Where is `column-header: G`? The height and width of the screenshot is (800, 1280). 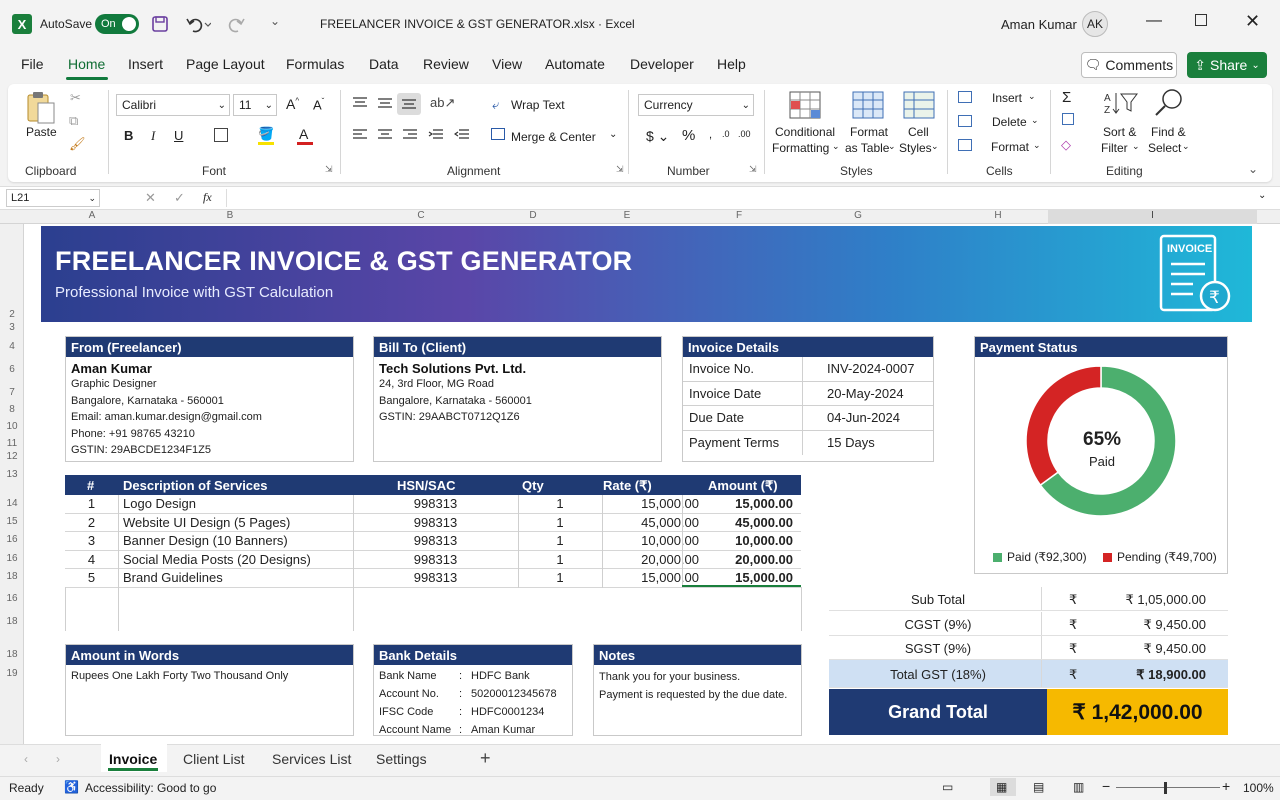 column-header: G is located at coordinates (858, 215).